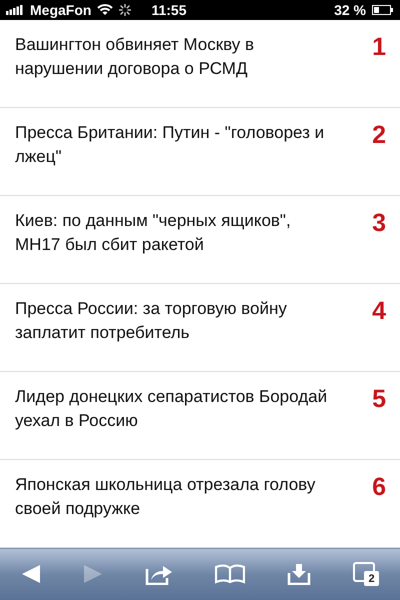 The height and width of the screenshot is (600, 400). I want to click on headline: Японская школьница отрезала голову своей подружке, so click(165, 497).